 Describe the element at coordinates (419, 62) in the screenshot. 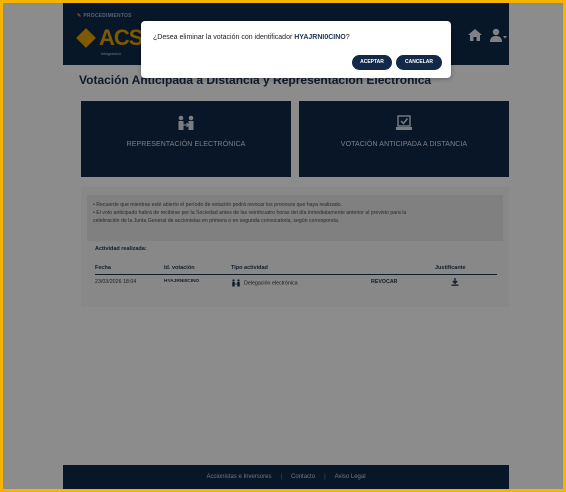

I see `cancel-button: CANCELAR` at that location.